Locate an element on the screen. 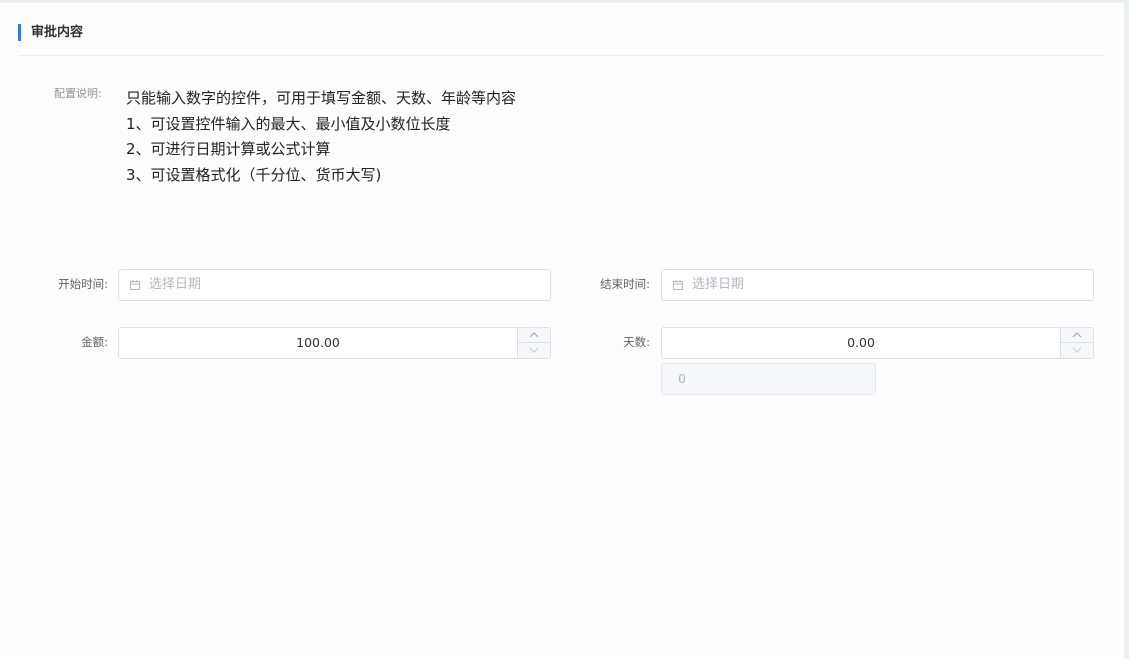 The image size is (1129, 659). start-time-label: 开始时间: is located at coordinates (83, 284).